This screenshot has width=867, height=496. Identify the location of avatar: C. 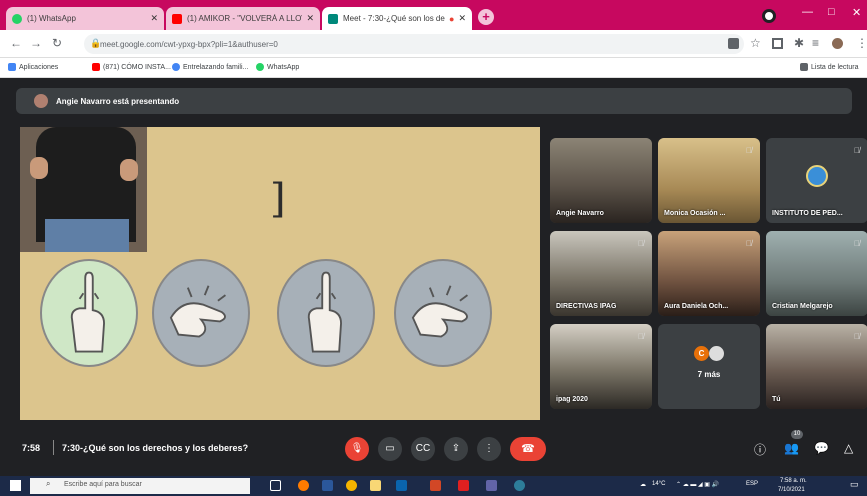
(701, 353).